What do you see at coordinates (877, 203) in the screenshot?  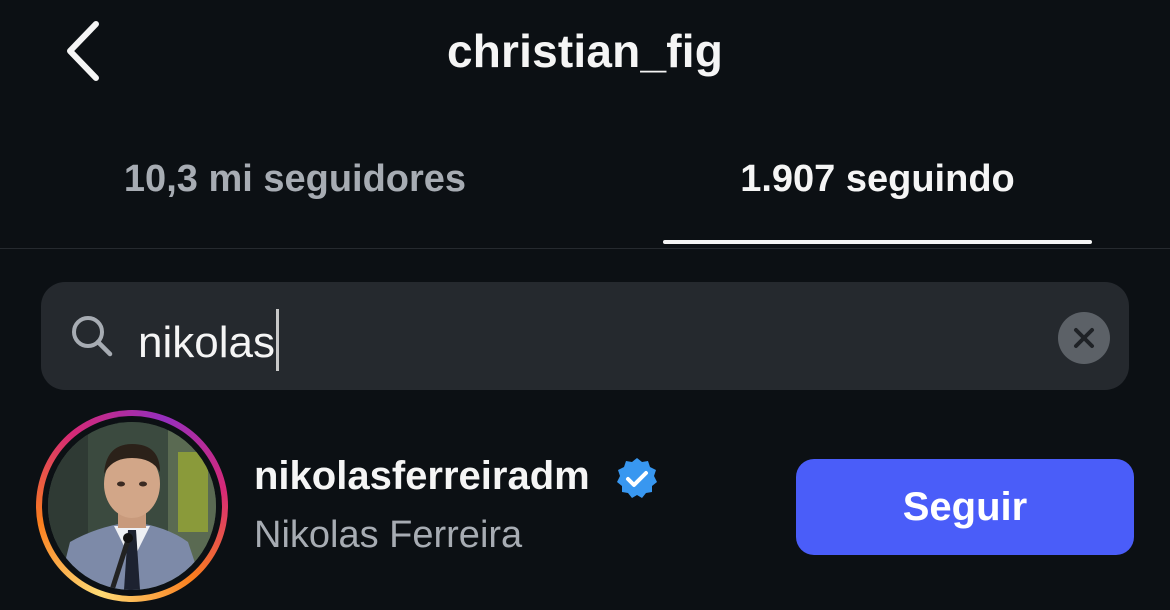 I see `tab-following: 1.907 seguindo` at bounding box center [877, 203].